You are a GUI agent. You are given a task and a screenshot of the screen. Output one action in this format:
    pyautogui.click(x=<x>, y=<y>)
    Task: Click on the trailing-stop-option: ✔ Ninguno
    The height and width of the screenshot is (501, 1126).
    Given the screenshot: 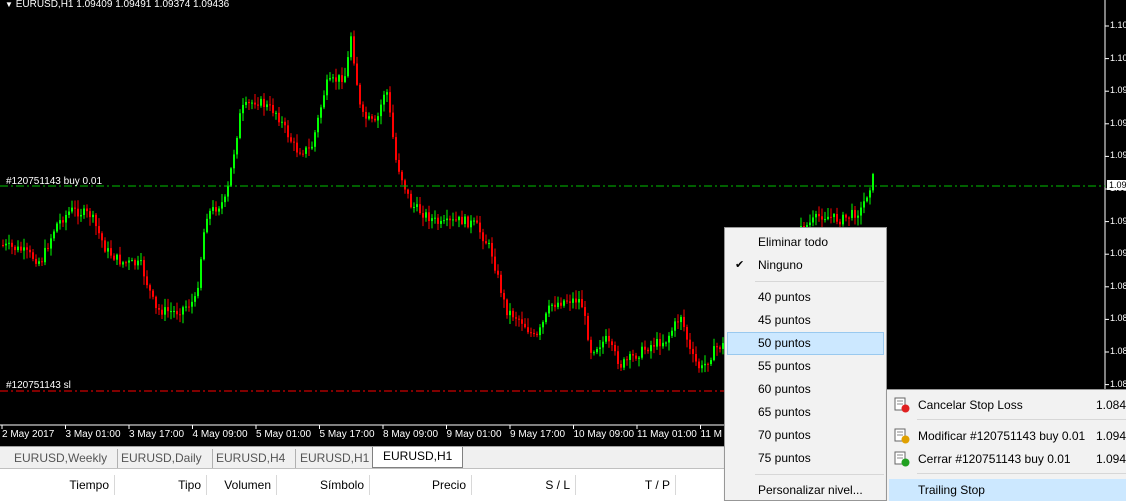 What is the action you would take?
    pyautogui.click(x=805, y=265)
    